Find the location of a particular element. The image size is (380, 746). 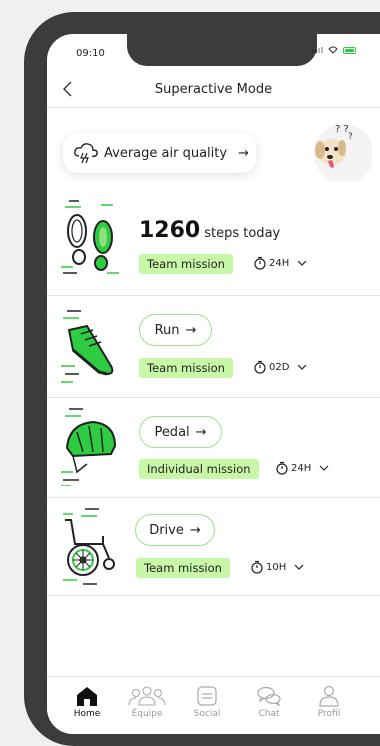

status-icons is located at coordinates (334, 50).